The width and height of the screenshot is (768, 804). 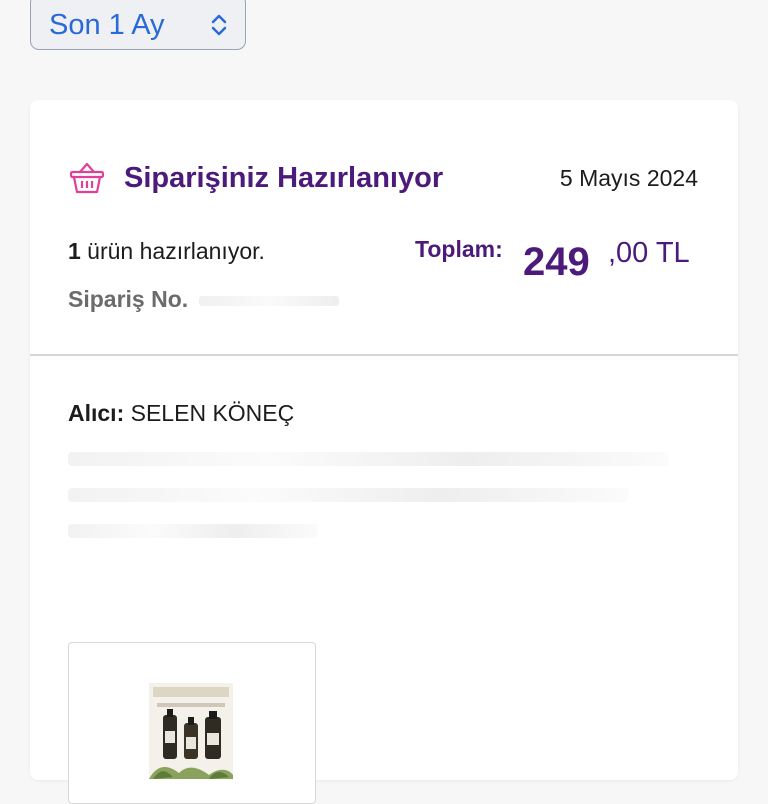 I want to click on total-amount-decimal: ,00 TL, so click(x=649, y=253).